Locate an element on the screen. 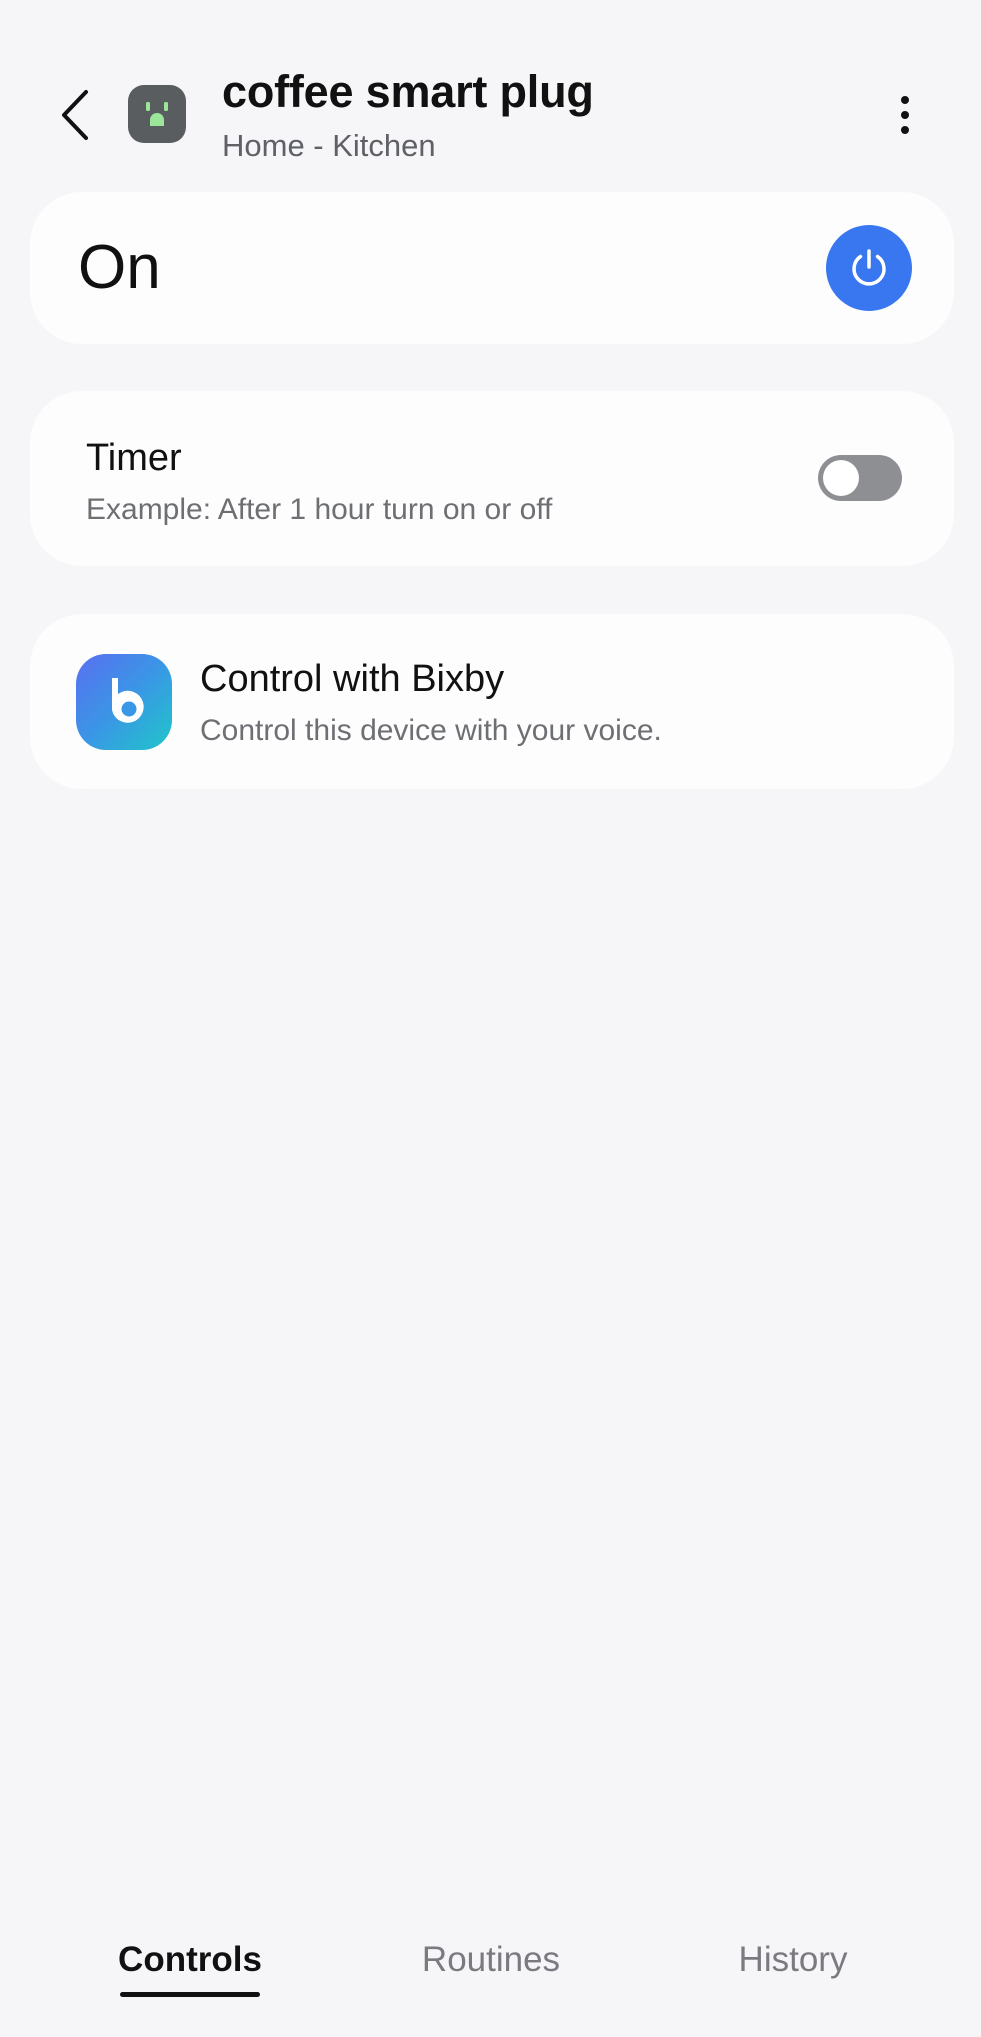  power-button is located at coordinates (869, 268).